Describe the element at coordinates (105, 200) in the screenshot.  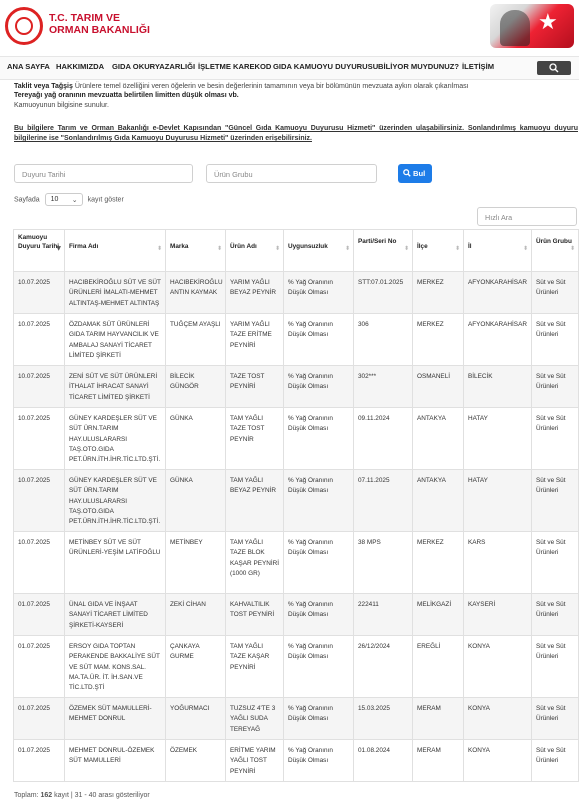
I see `page-size-suffix: kayıt göster` at that location.